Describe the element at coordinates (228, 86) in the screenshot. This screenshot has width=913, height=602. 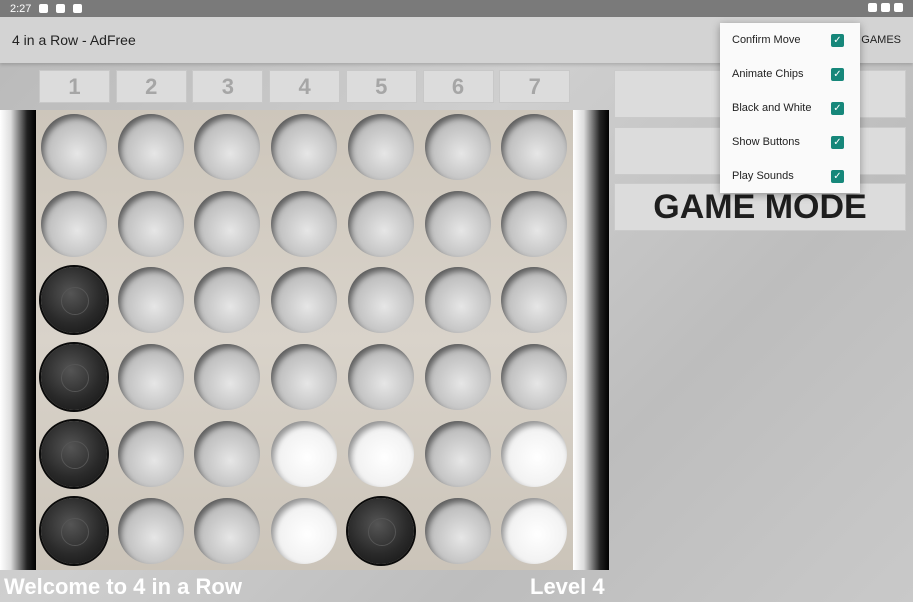
I see `column-button-3: 3` at that location.